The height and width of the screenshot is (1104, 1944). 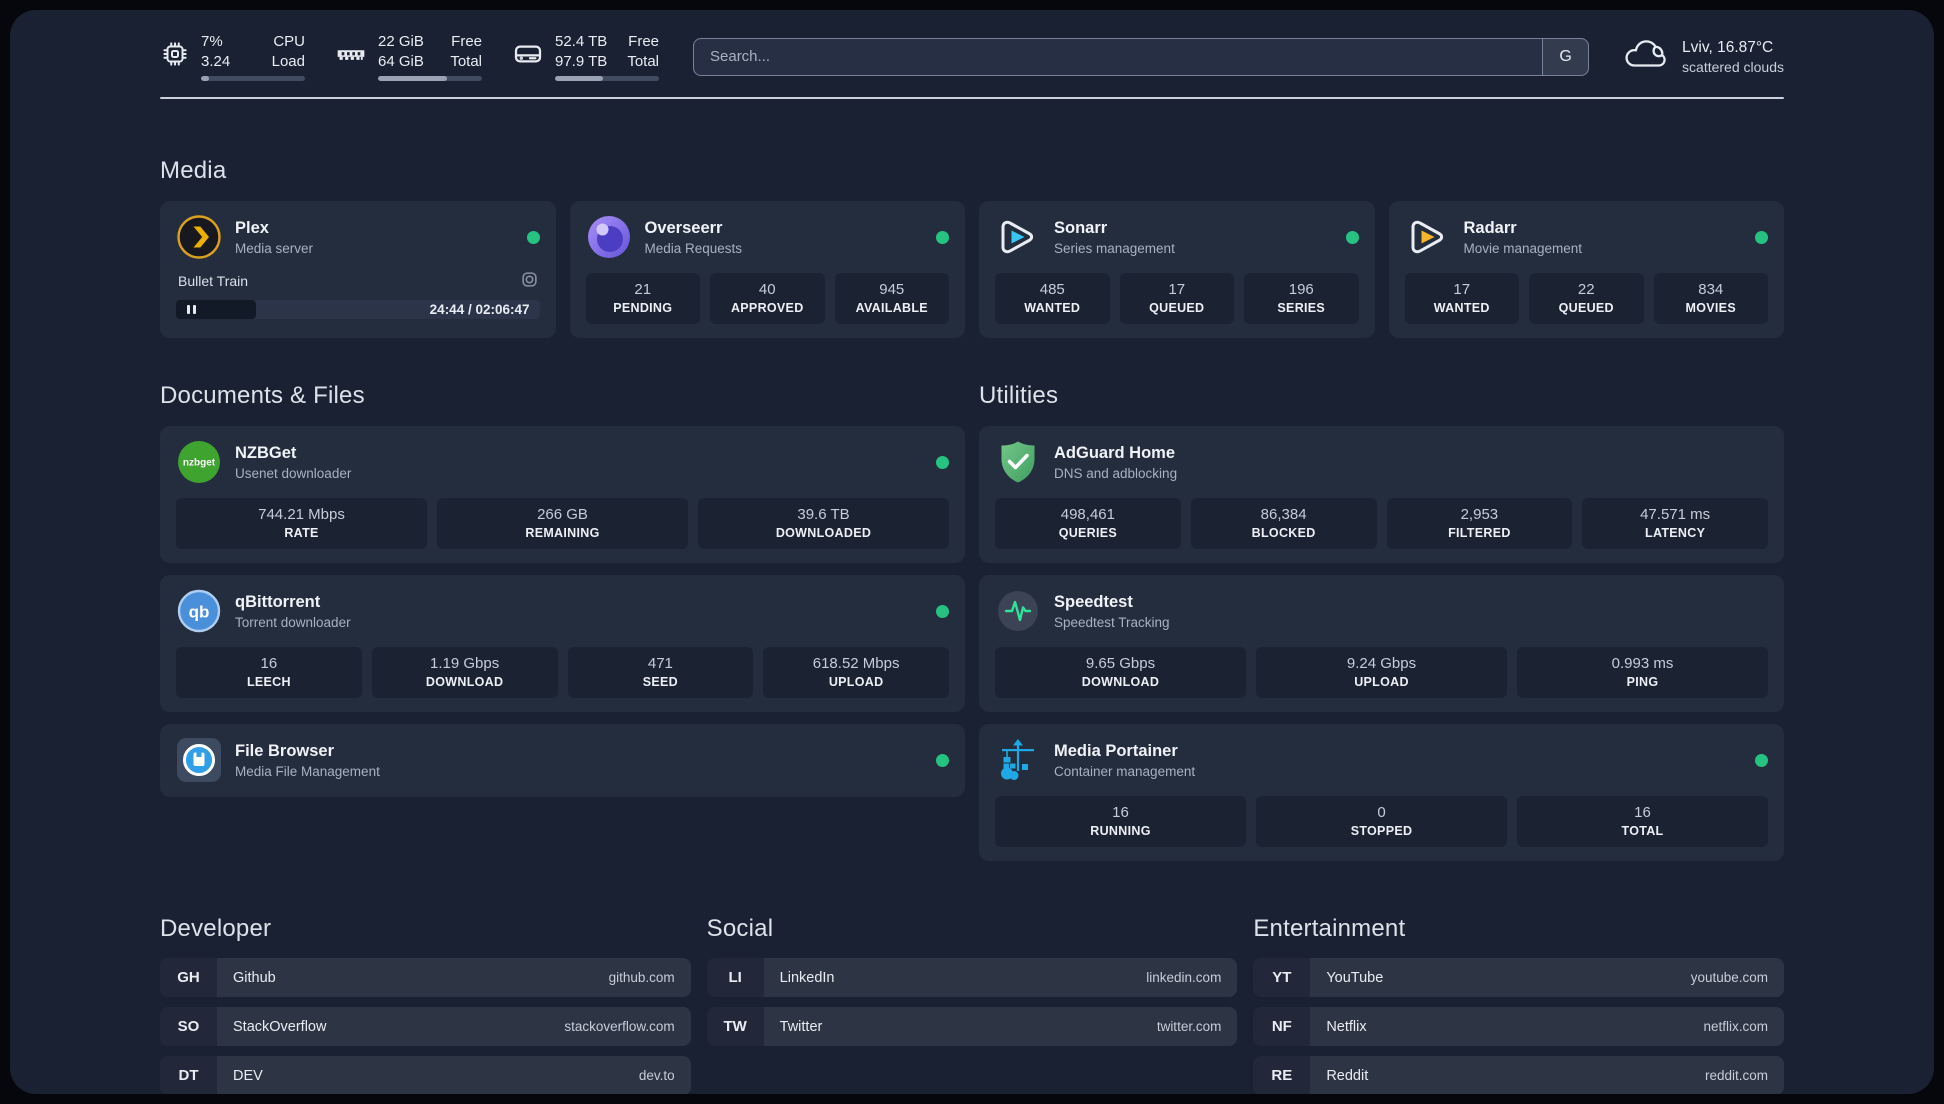 I want to click on bookmark-name: Netflix, so click(x=1346, y=1026).